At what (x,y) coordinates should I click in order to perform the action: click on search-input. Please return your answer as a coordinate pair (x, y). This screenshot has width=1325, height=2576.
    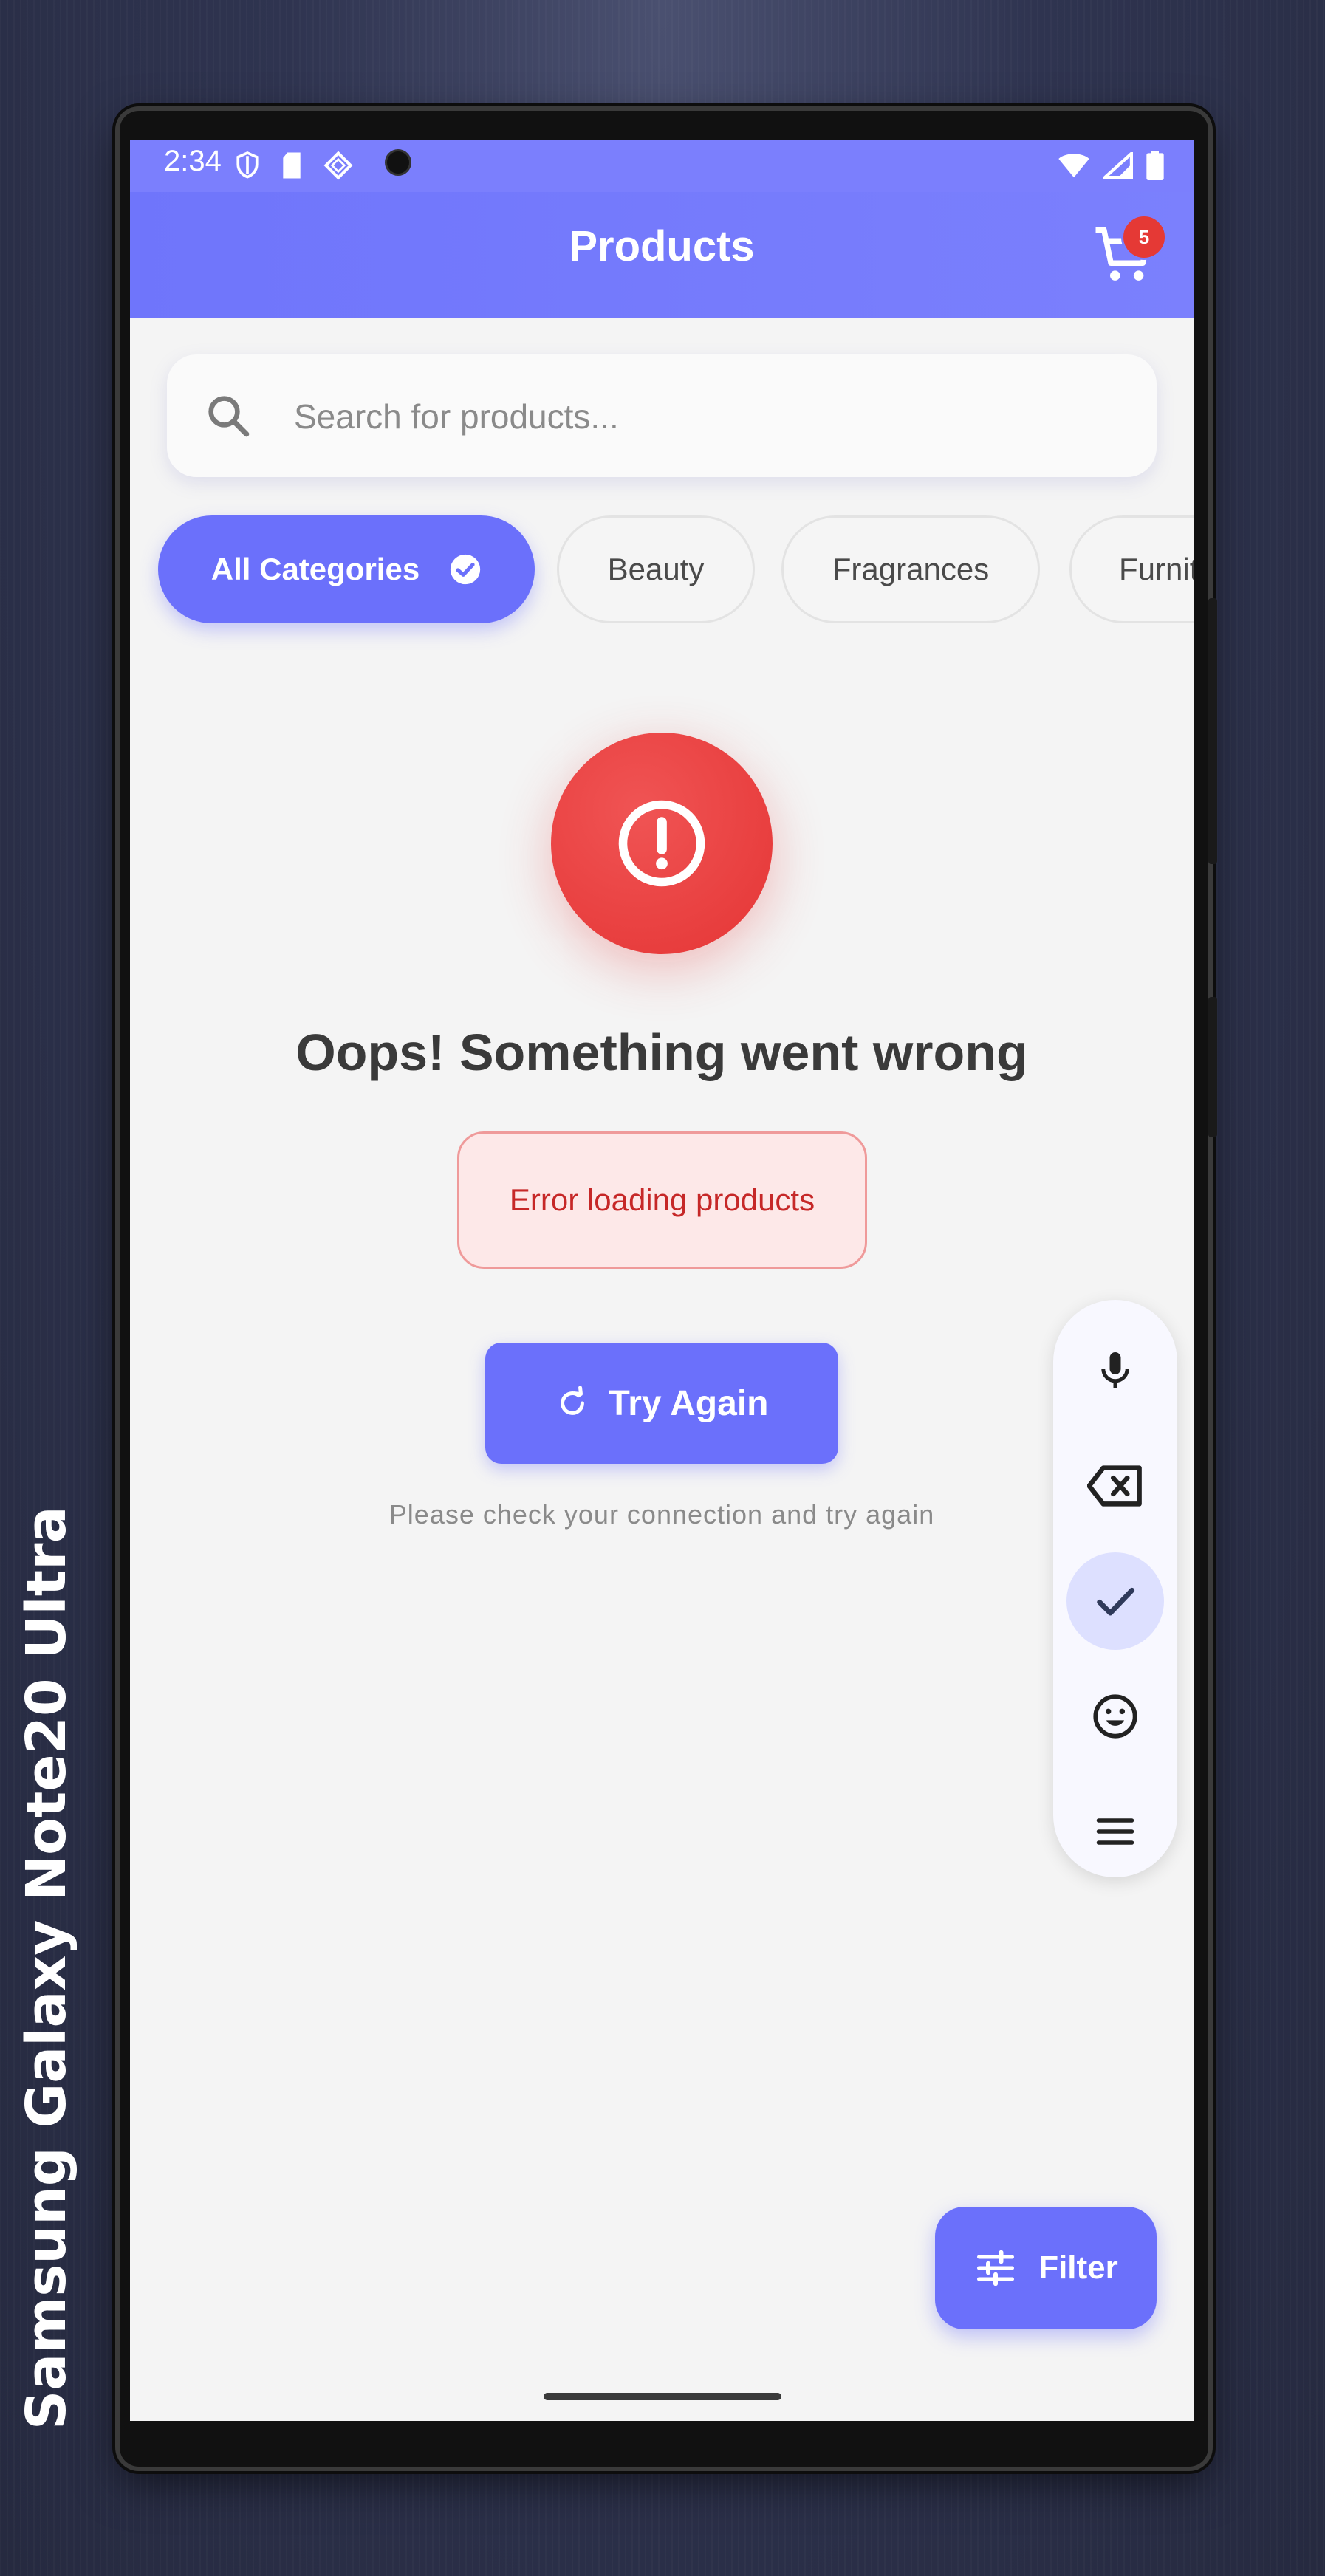
    Looking at the image, I should click on (700, 416).